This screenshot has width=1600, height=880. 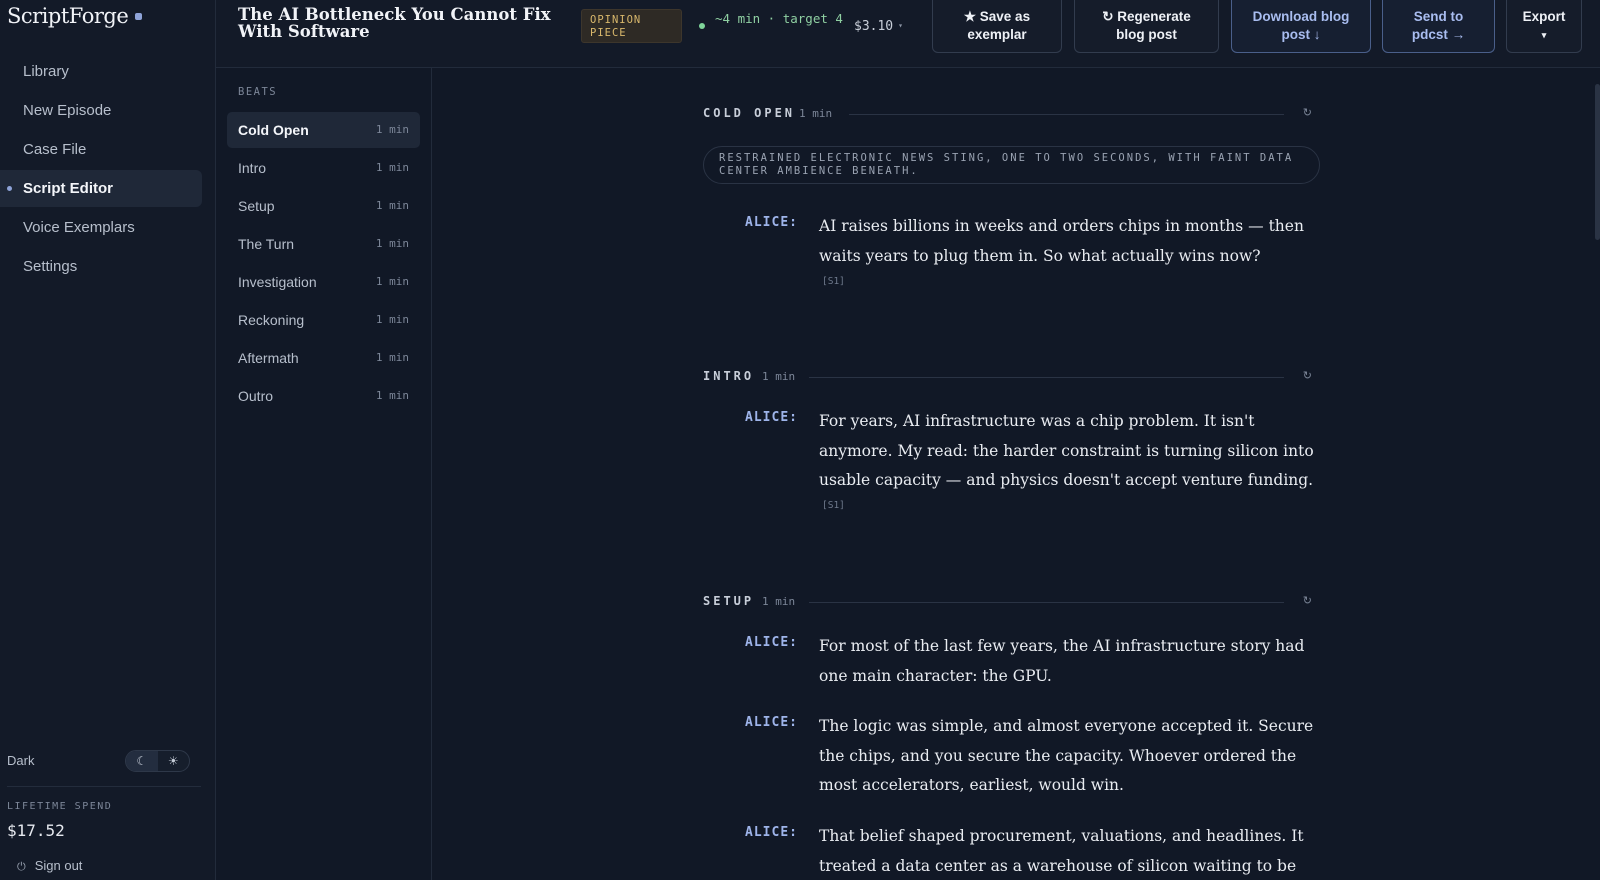 I want to click on section-header: INTRO 1 min ↻, so click(x=1007, y=377).